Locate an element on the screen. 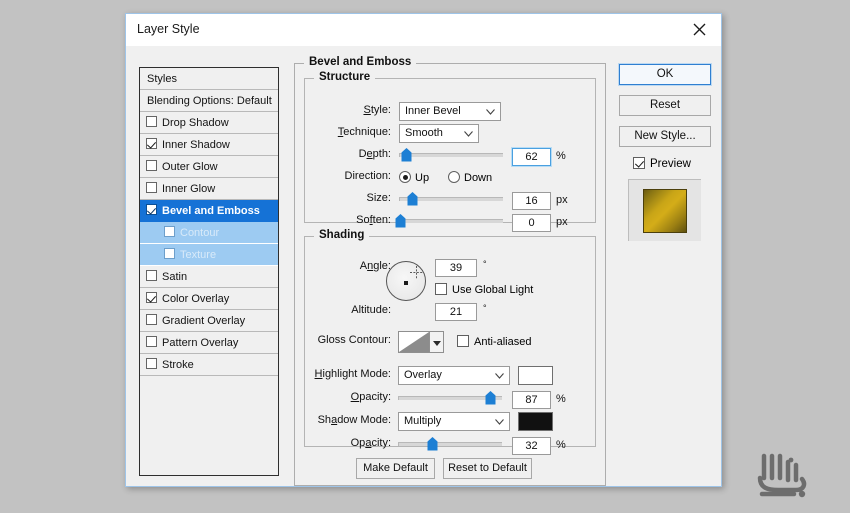 This screenshot has height=513, width=850. highlight-mode-label: Highlight Mode: is located at coordinates (352, 374).